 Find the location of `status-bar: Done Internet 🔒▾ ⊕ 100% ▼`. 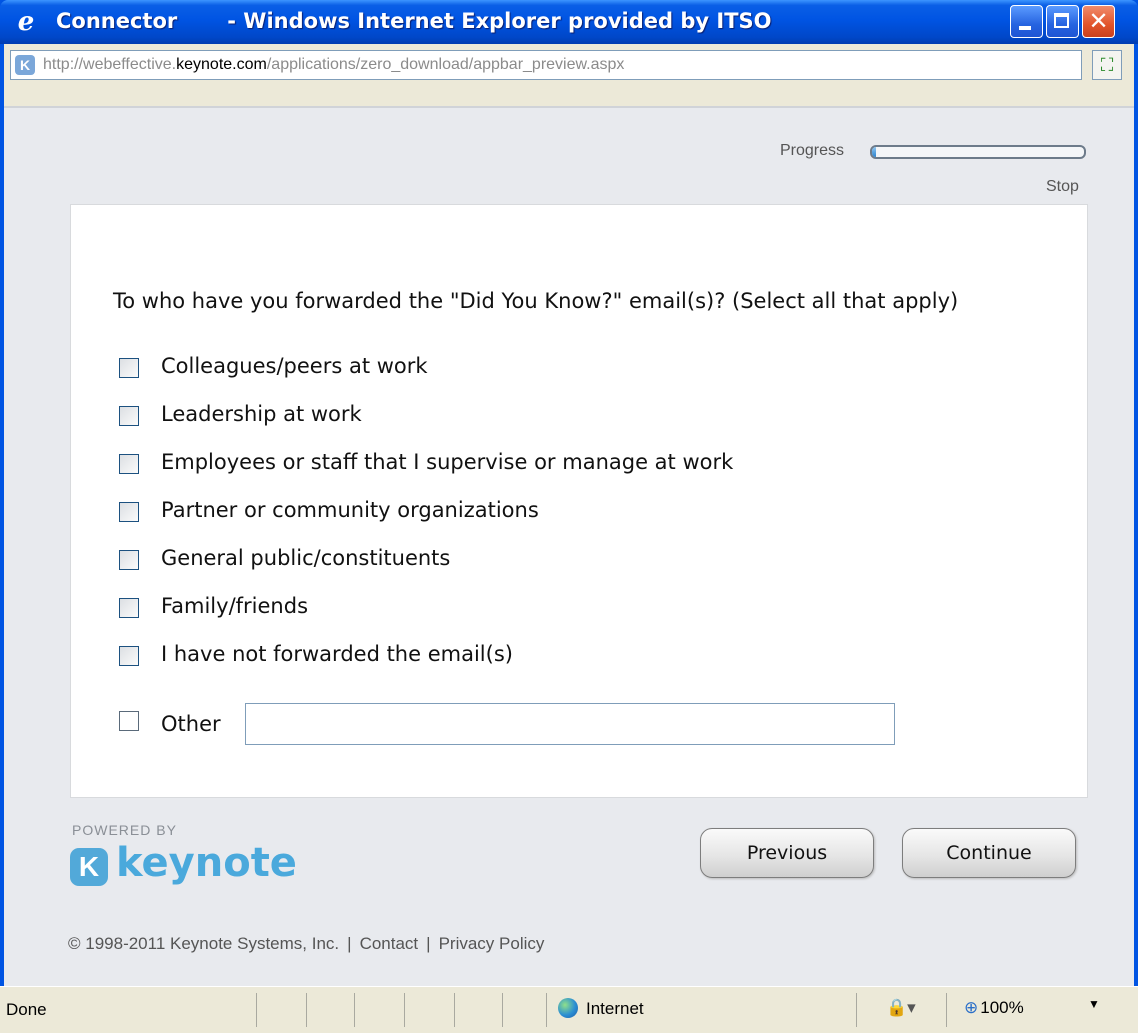

status-bar: Done Internet 🔒▾ ⊕ 100% ▼ is located at coordinates (569, 1009).